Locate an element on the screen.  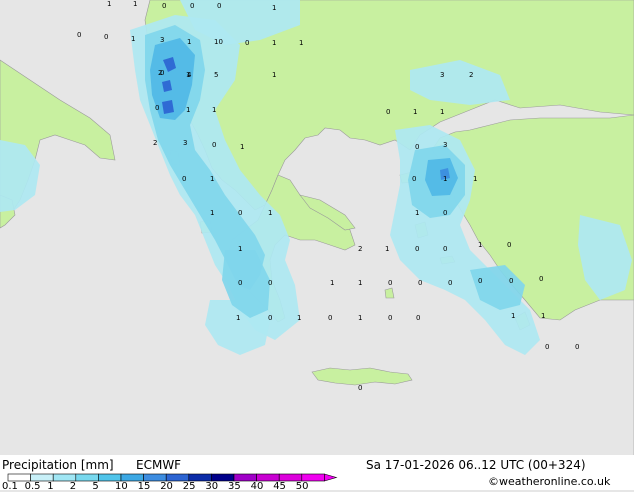
legend-tick-label: 20 is located at coordinates (166, 486).